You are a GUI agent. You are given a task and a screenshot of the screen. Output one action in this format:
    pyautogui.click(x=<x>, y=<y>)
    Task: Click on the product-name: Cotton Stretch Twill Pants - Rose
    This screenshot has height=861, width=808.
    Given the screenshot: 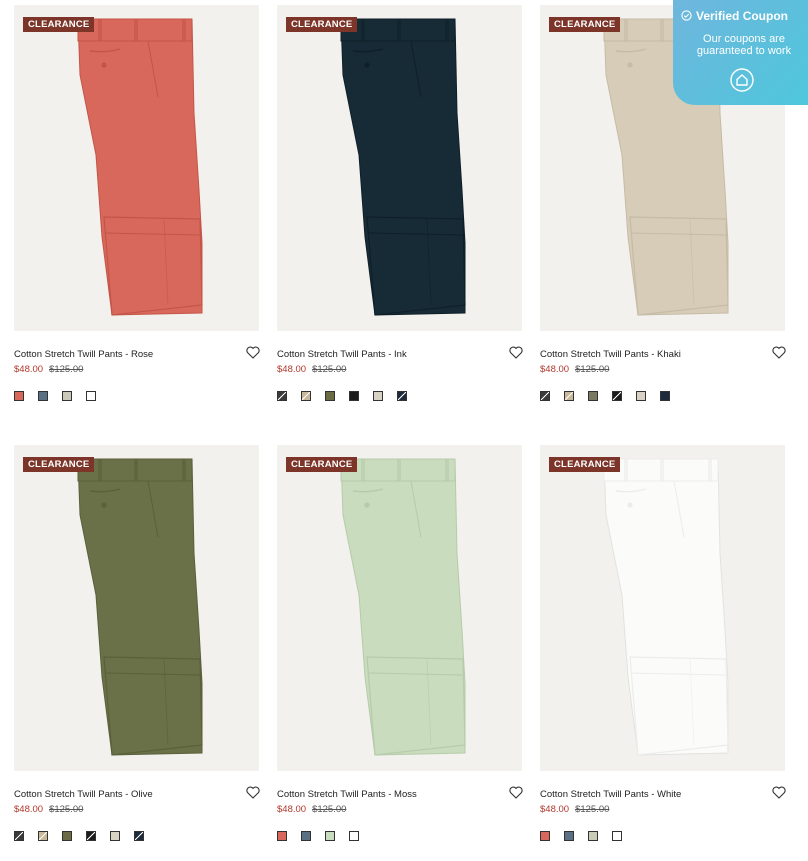 What is the action you would take?
    pyautogui.click(x=83, y=354)
    